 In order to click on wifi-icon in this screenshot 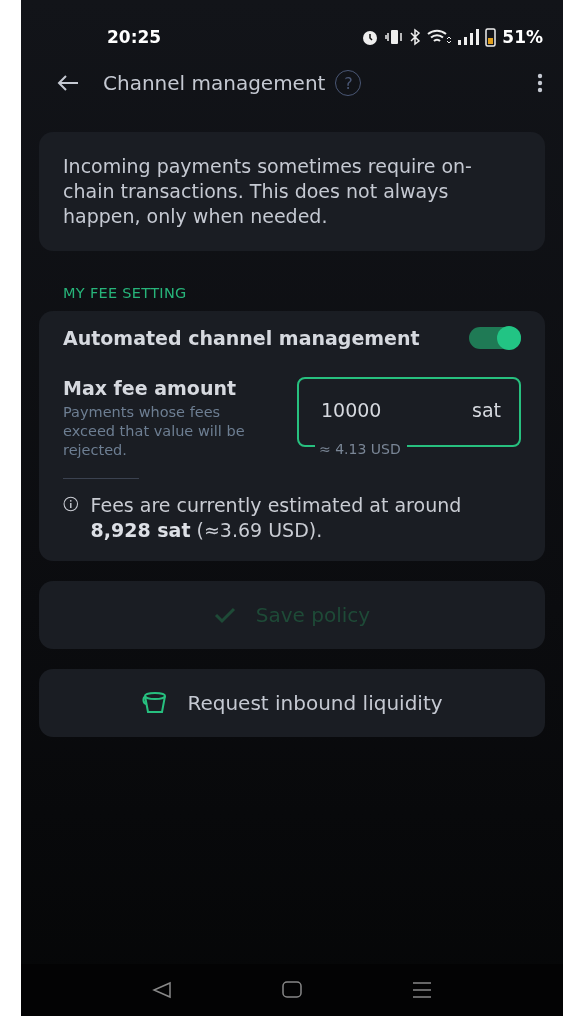, I will do `click(439, 37)`.